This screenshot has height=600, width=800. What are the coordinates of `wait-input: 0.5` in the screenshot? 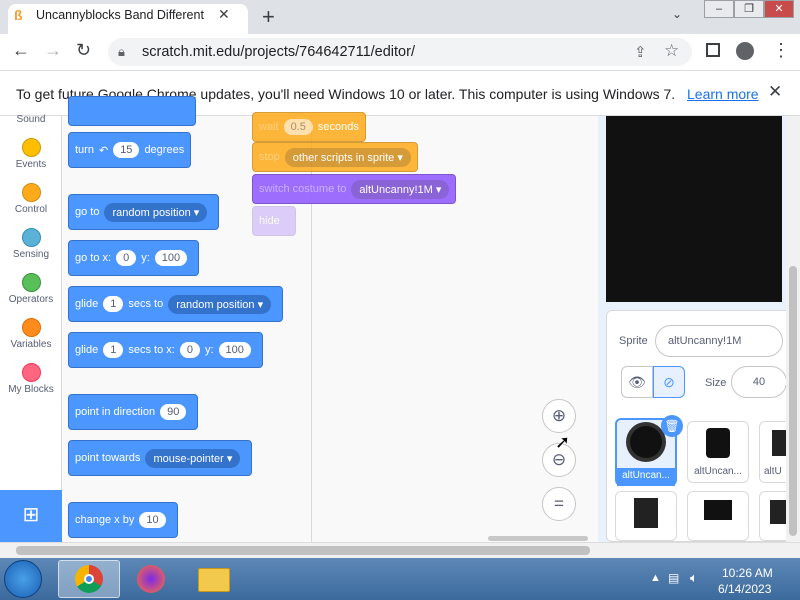 It's located at (298, 127).